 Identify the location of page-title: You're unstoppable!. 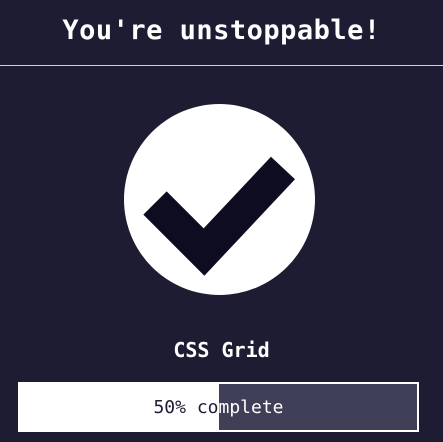
(221, 30).